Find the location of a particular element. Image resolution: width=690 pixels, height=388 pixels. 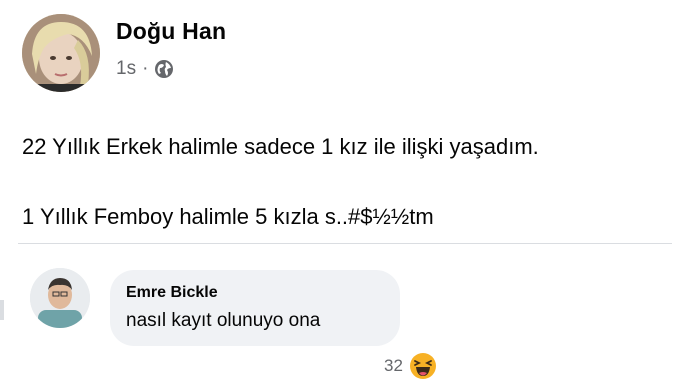

post-time: 1s is located at coordinates (126, 69).